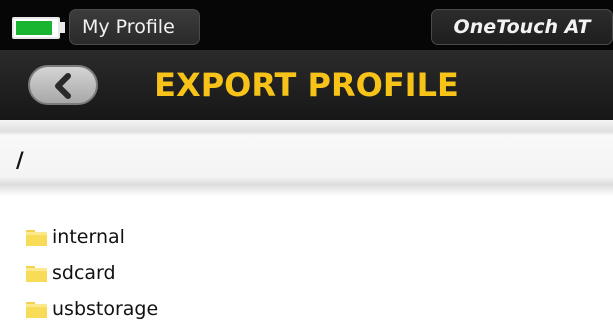 The image size is (613, 333). I want to click on profile-label: My Profile, so click(128, 27).